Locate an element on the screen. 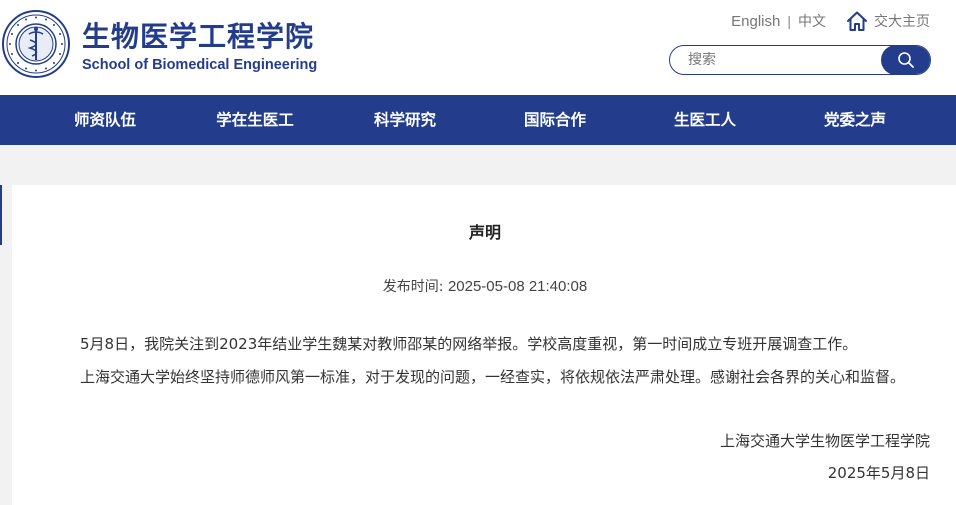  article-title: 声明 is located at coordinates (484, 232).